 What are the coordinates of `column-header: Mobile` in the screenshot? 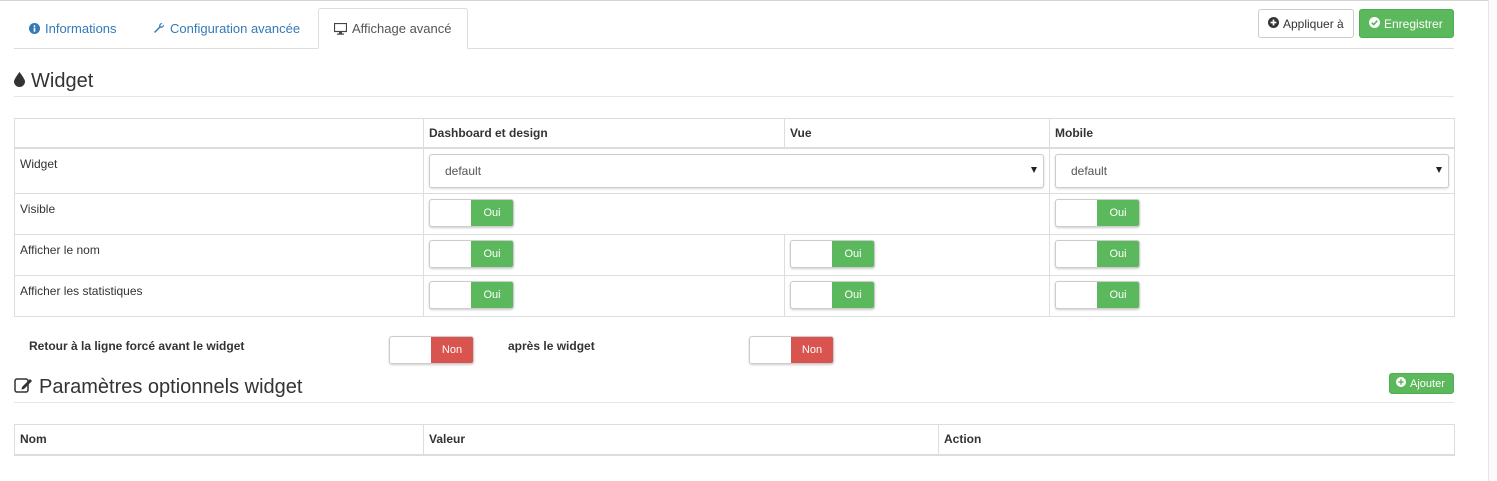 It's located at (1252, 133).